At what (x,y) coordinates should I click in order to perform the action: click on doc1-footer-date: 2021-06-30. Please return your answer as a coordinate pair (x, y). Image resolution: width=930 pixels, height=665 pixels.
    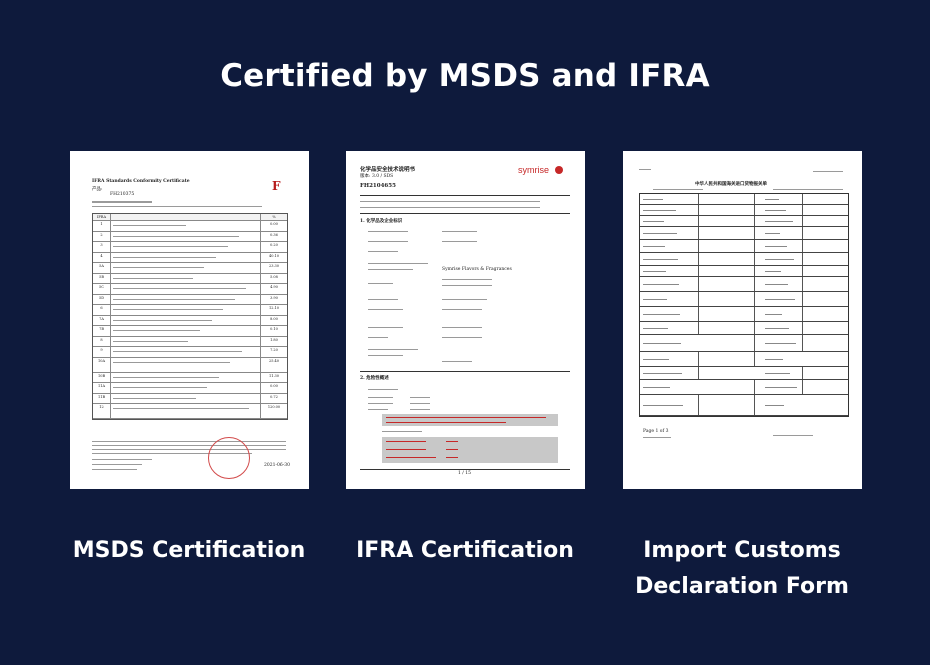
    Looking at the image, I should click on (277, 465).